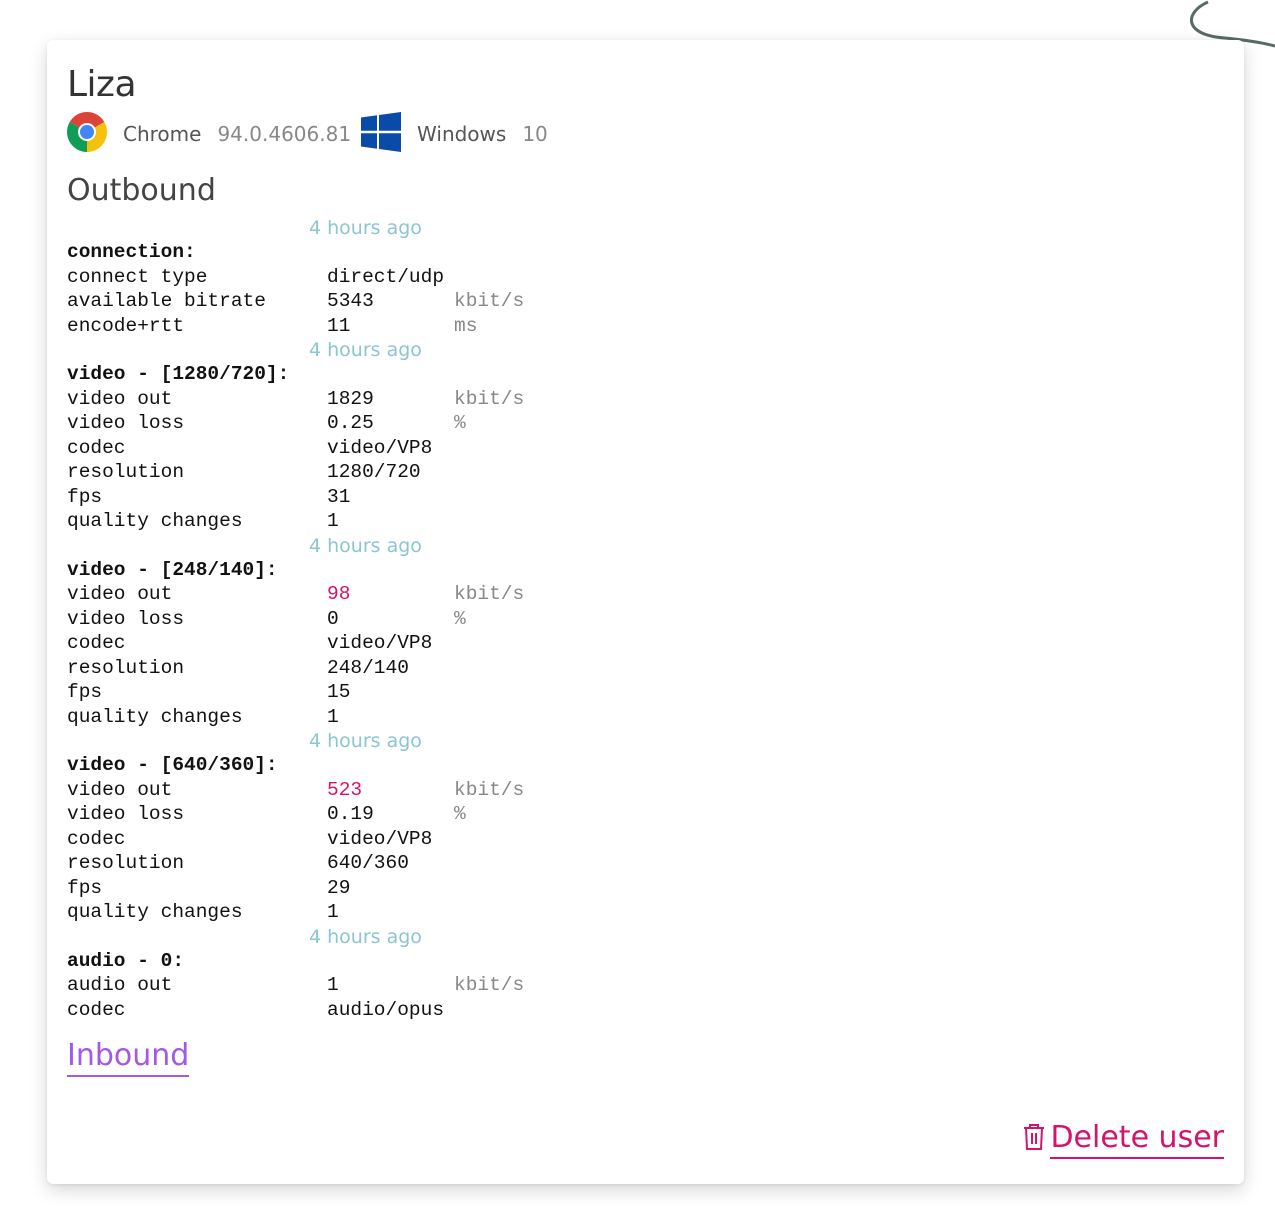  Describe the element at coordinates (317, 399) in the screenshot. I see `stat-row: video out 1829 kbit/s` at that location.